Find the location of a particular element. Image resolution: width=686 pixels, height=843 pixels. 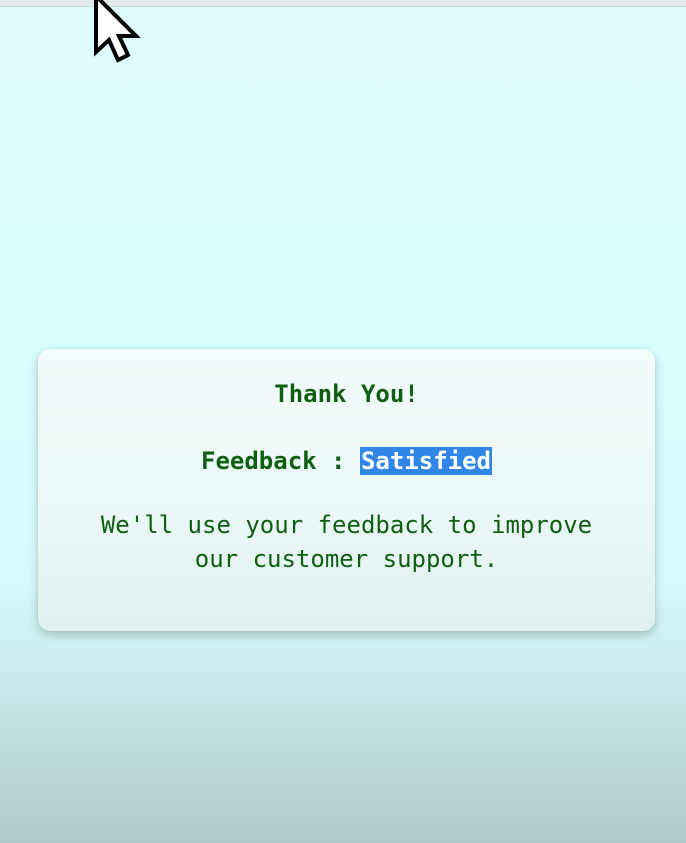

thank-you-title: Thank You! is located at coordinates (346, 394).